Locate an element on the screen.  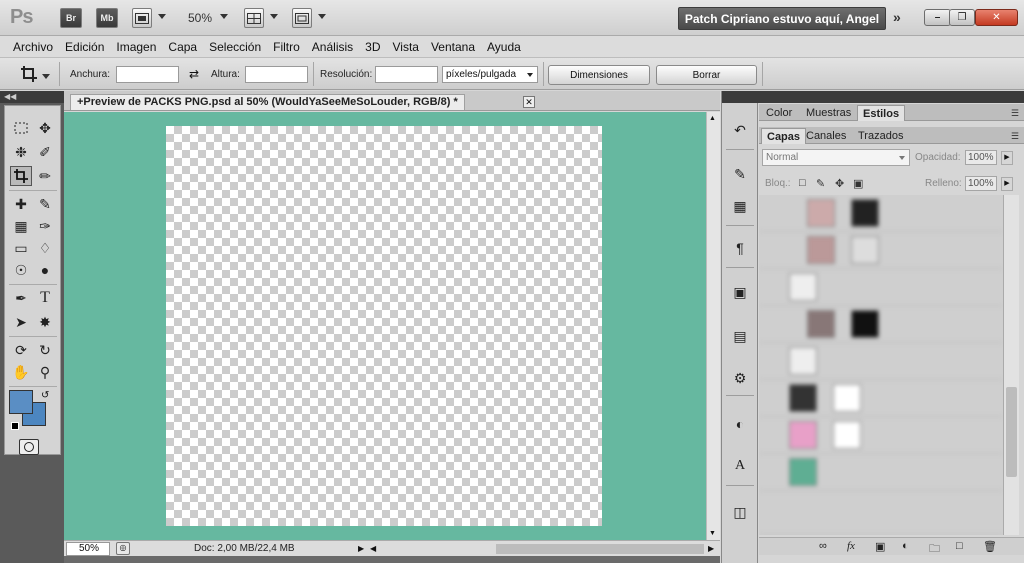
type-tool-icon: T is located at coordinates (45, 298).